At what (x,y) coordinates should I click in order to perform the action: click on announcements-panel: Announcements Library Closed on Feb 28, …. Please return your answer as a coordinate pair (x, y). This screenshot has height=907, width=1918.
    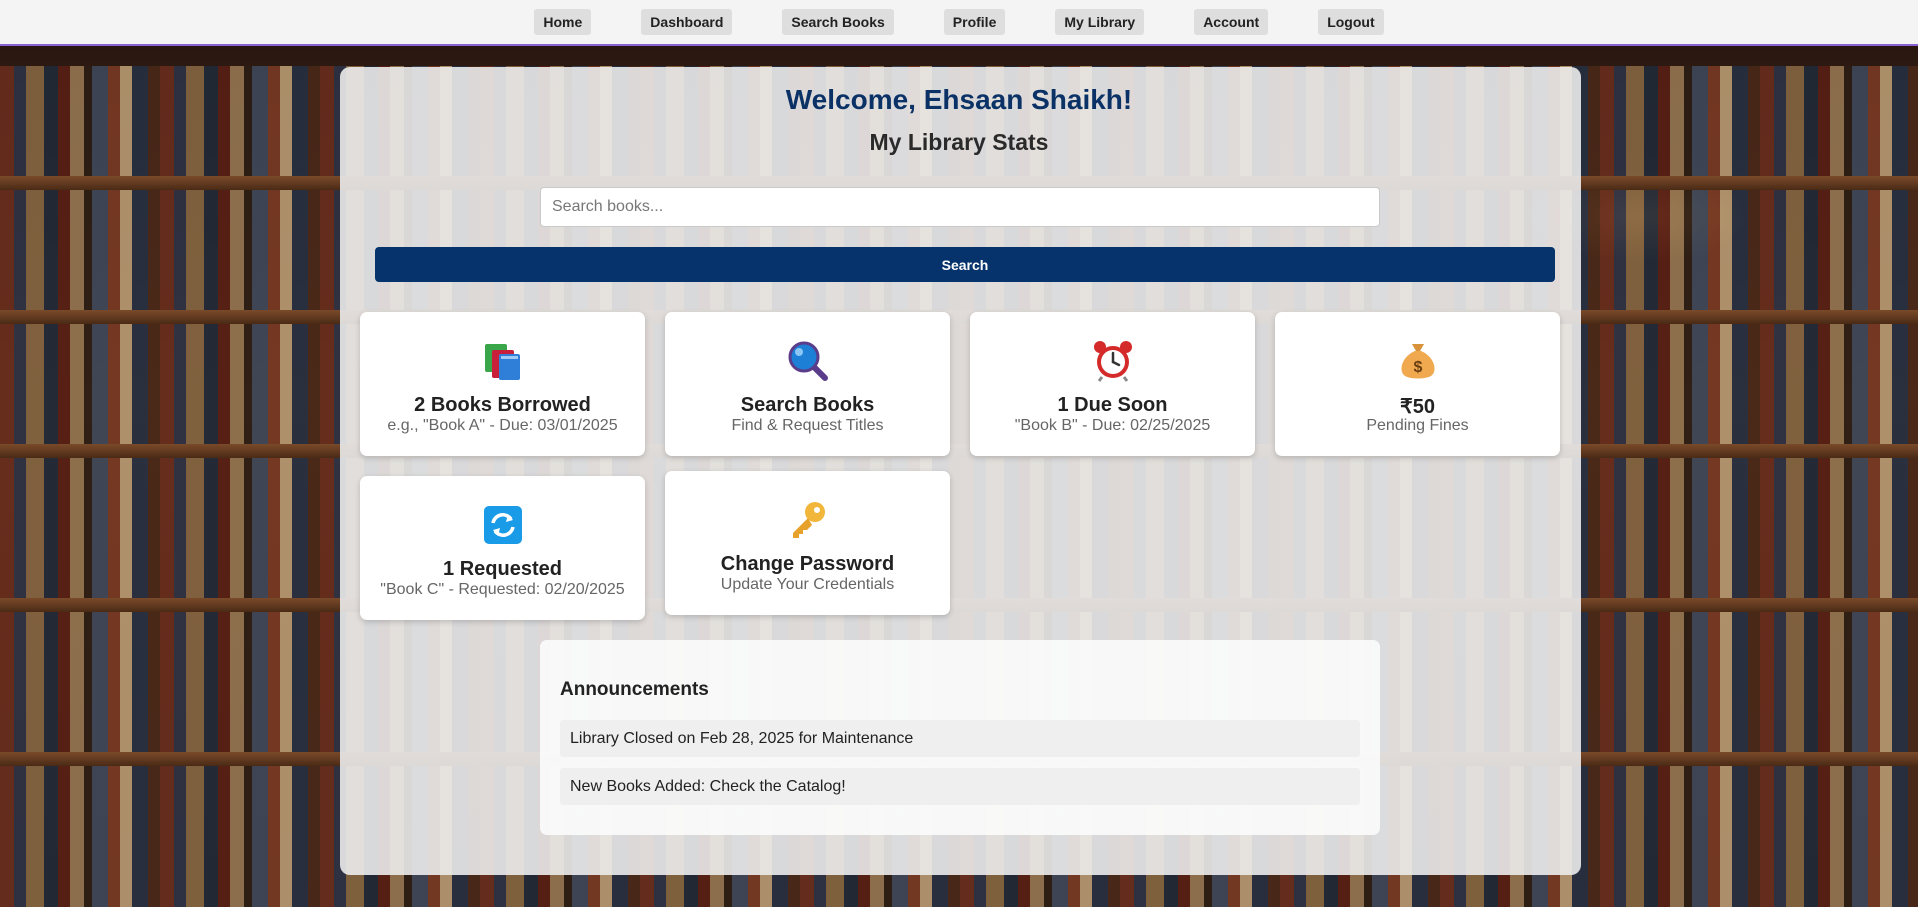
    Looking at the image, I should click on (960, 737).